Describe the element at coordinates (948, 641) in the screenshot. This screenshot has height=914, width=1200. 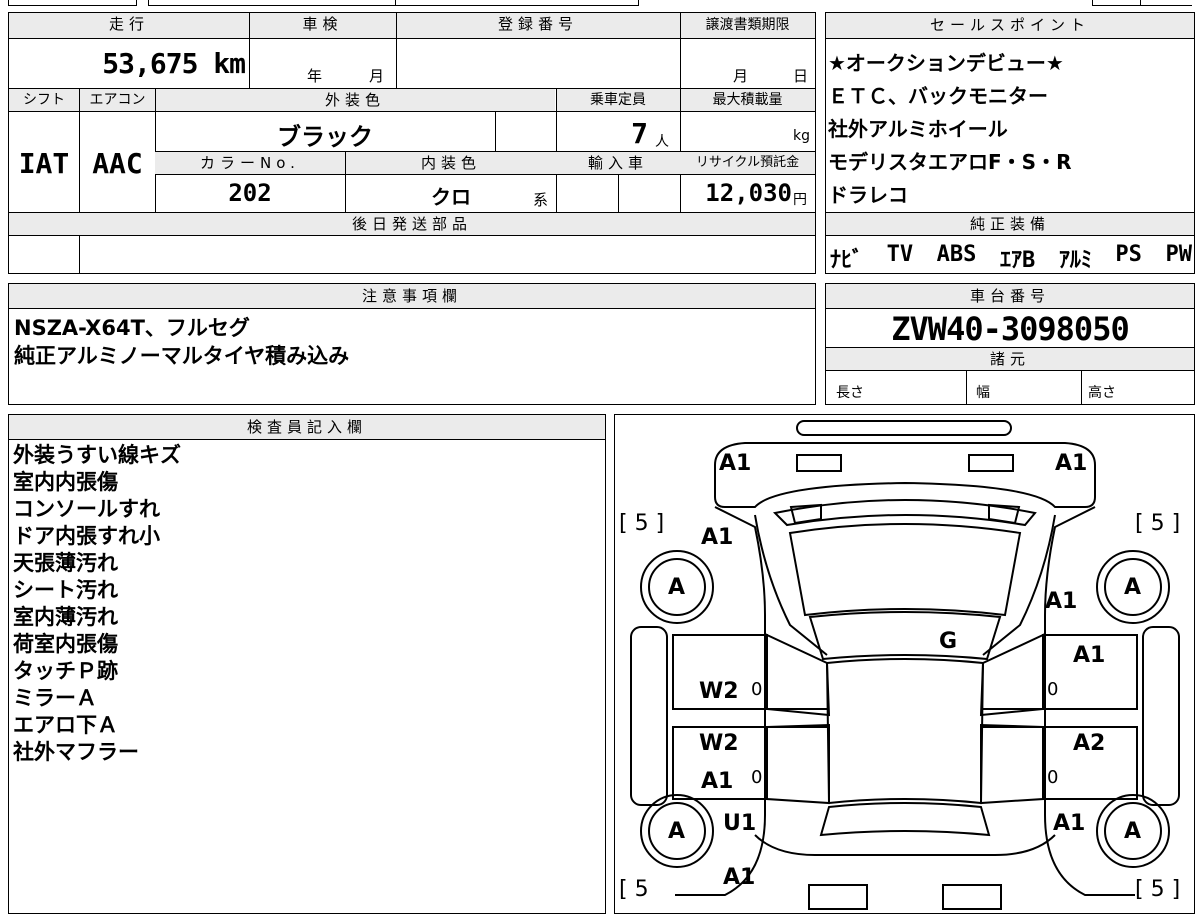
I see `label-windshield: G` at that location.